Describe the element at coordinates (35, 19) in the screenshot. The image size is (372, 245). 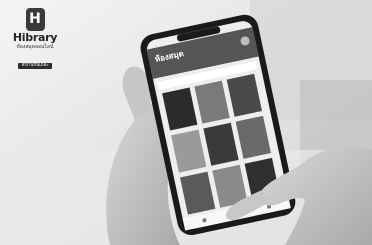
I see `brand-icon: H` at that location.